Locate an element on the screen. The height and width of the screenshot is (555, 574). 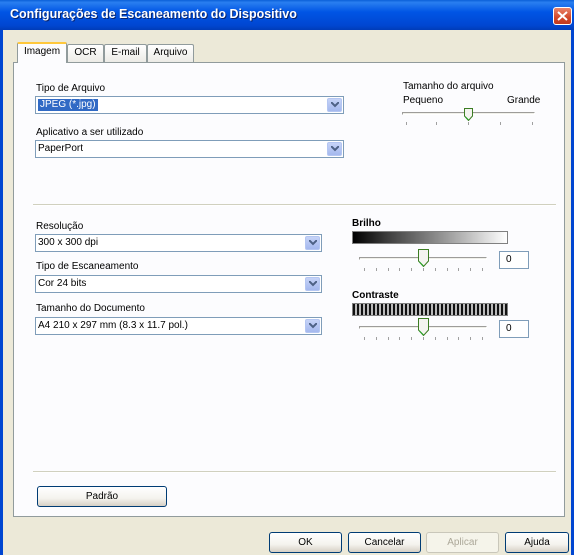
file-size-label: Tamanho do arquivo is located at coordinates (448, 86).